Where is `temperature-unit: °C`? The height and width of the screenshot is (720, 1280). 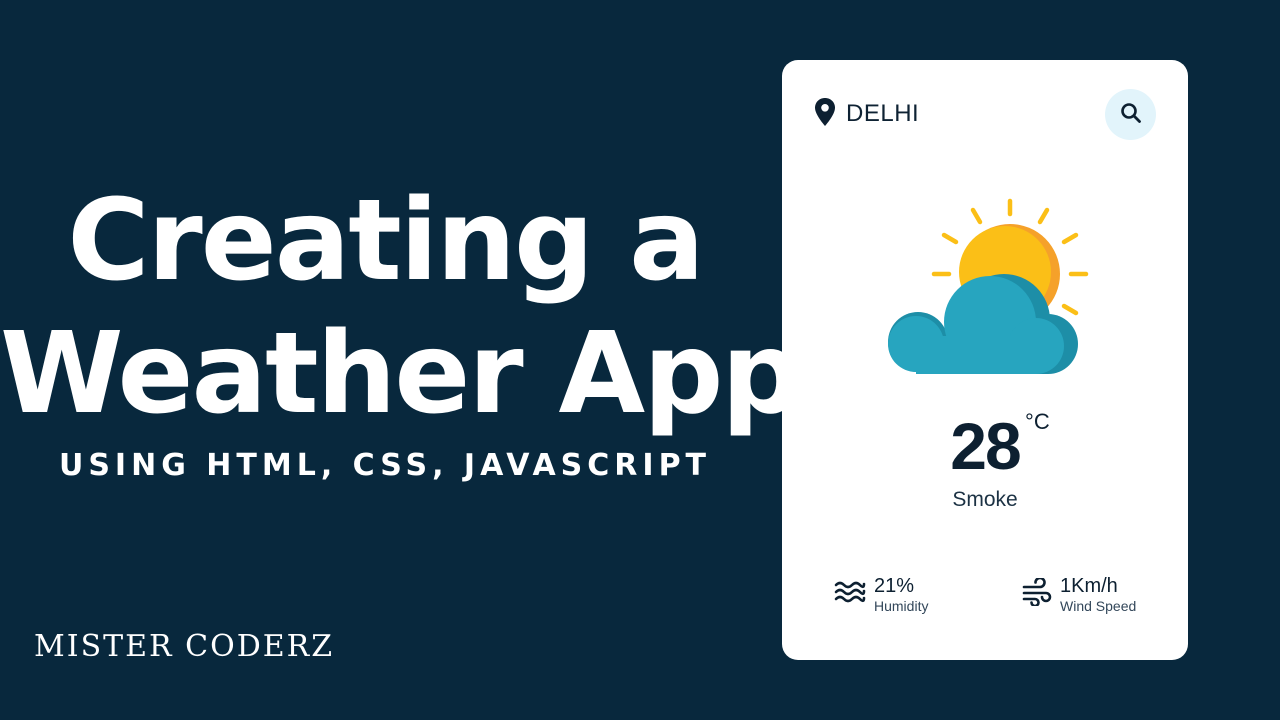 temperature-unit: °C is located at coordinates (1037, 421).